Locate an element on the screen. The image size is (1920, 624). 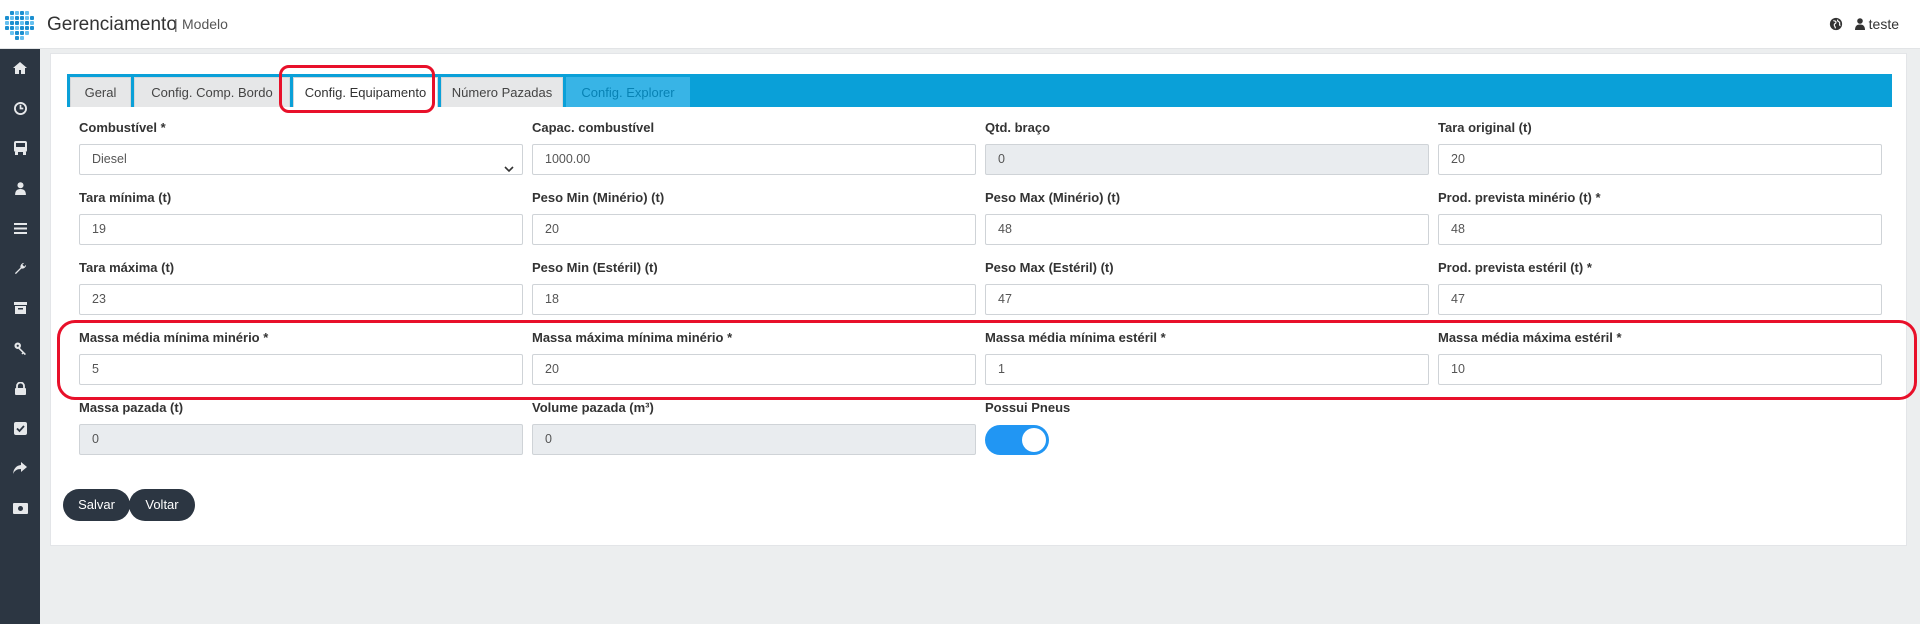
volume-pazada-label: Volume pazada (m³) is located at coordinates (593, 407).